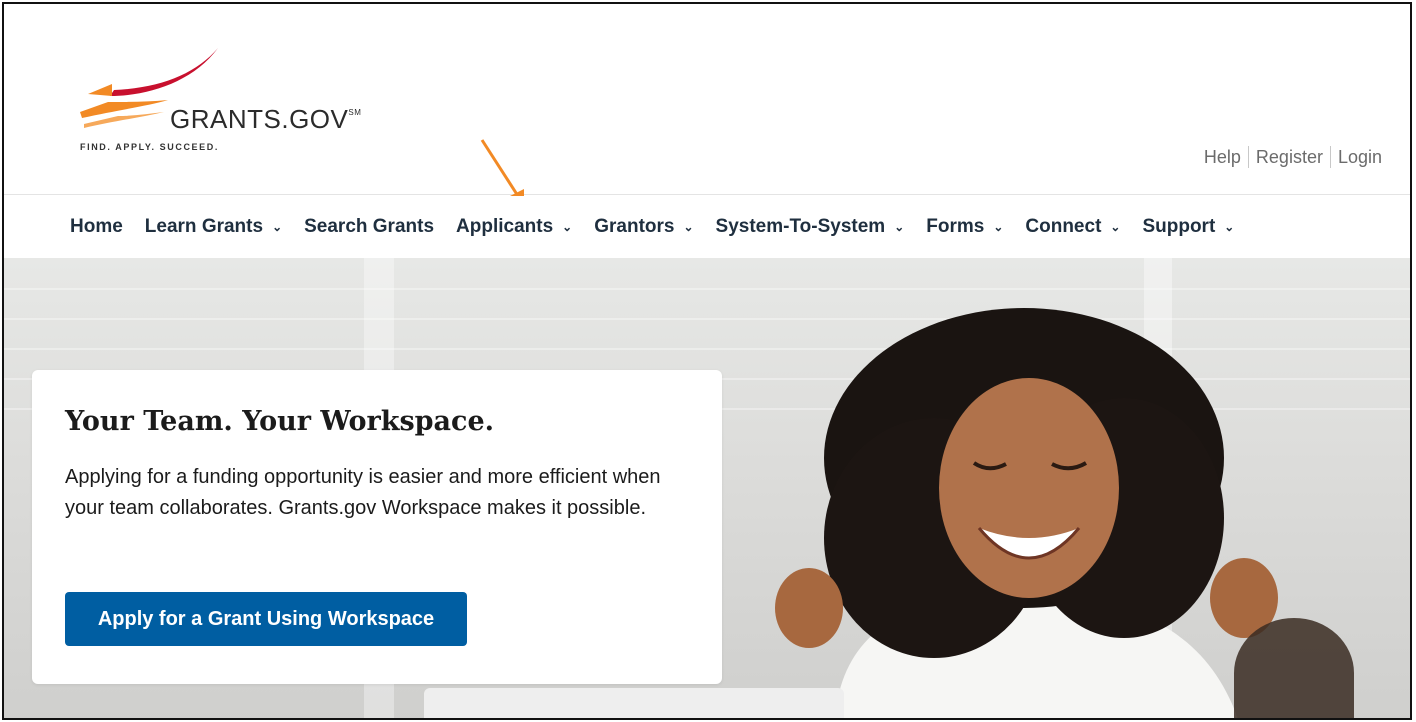 This screenshot has height=722, width=1416. What do you see at coordinates (810, 227) in the screenshot?
I see `nav-item-system-to-system: System-To-System ⌄` at bounding box center [810, 227].